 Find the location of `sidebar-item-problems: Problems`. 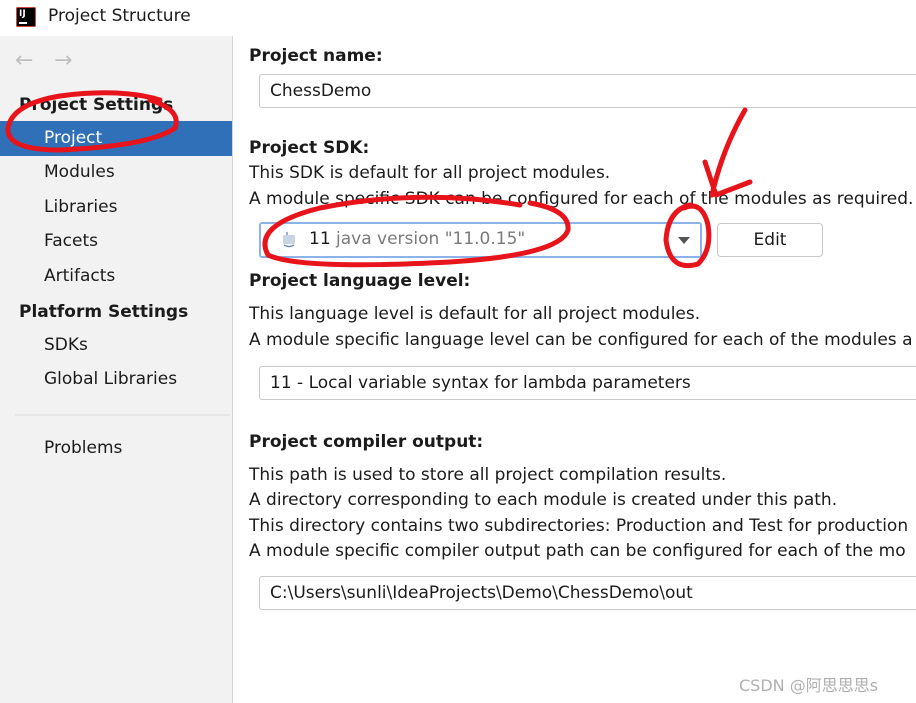

sidebar-item-problems: Problems is located at coordinates (116, 448).